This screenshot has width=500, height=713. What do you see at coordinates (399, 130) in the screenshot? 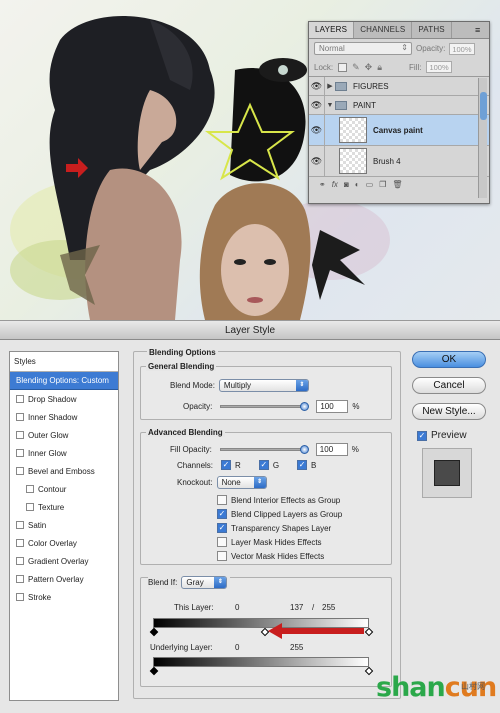
I see `layer-row-canvas-paint: 👁︎ Canvas paint` at bounding box center [399, 130].